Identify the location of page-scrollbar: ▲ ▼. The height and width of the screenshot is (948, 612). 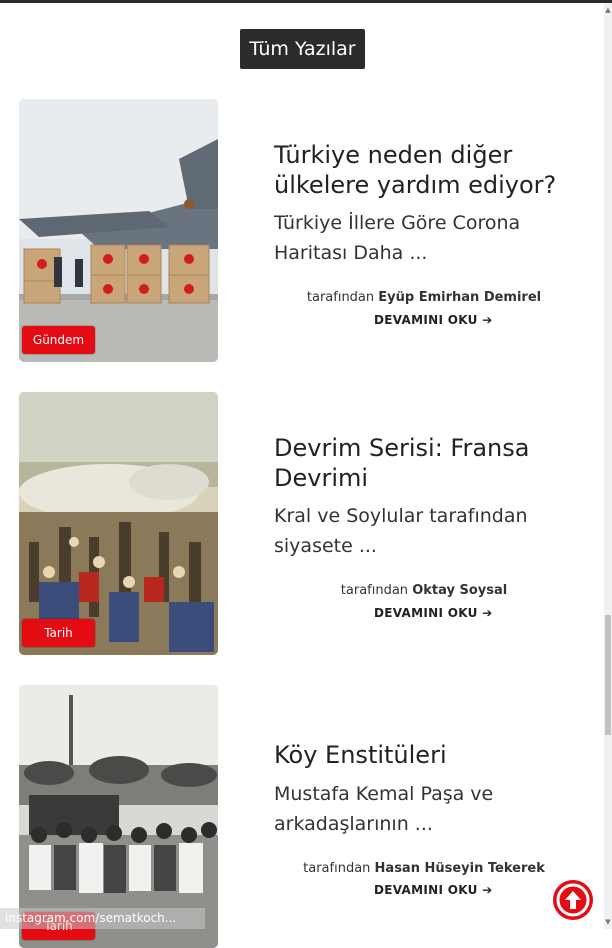
(608, 466).